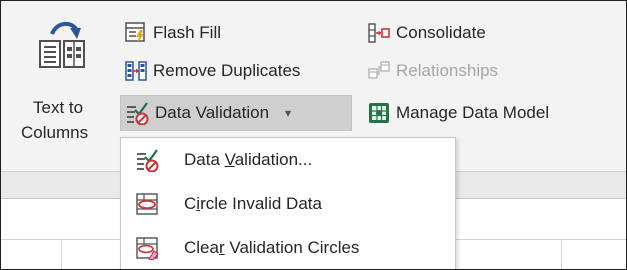 The width and height of the screenshot is (627, 270). What do you see at coordinates (55, 132) in the screenshot?
I see `text-to-columns-label-line2: Columns` at bounding box center [55, 132].